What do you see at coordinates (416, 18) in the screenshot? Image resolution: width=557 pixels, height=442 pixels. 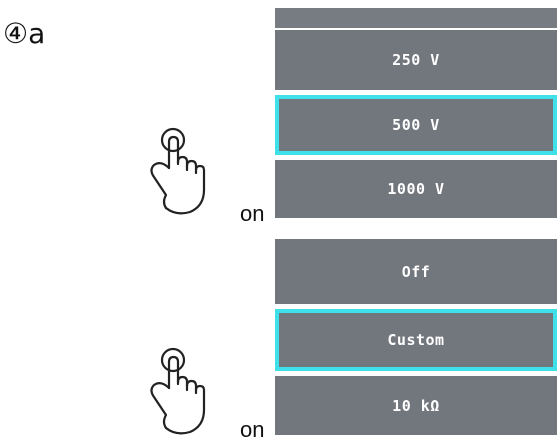 I see `menu-top-strip` at bounding box center [416, 18].